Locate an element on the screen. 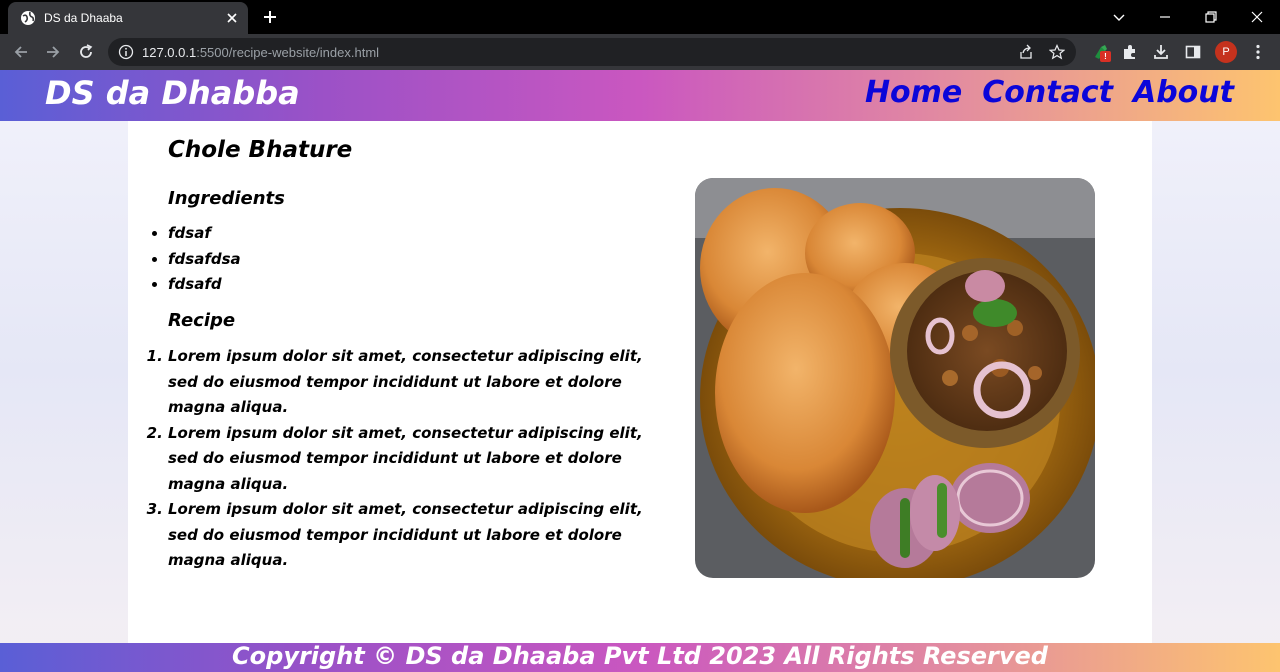  recipe-heading: Recipe is located at coordinates (202, 320).